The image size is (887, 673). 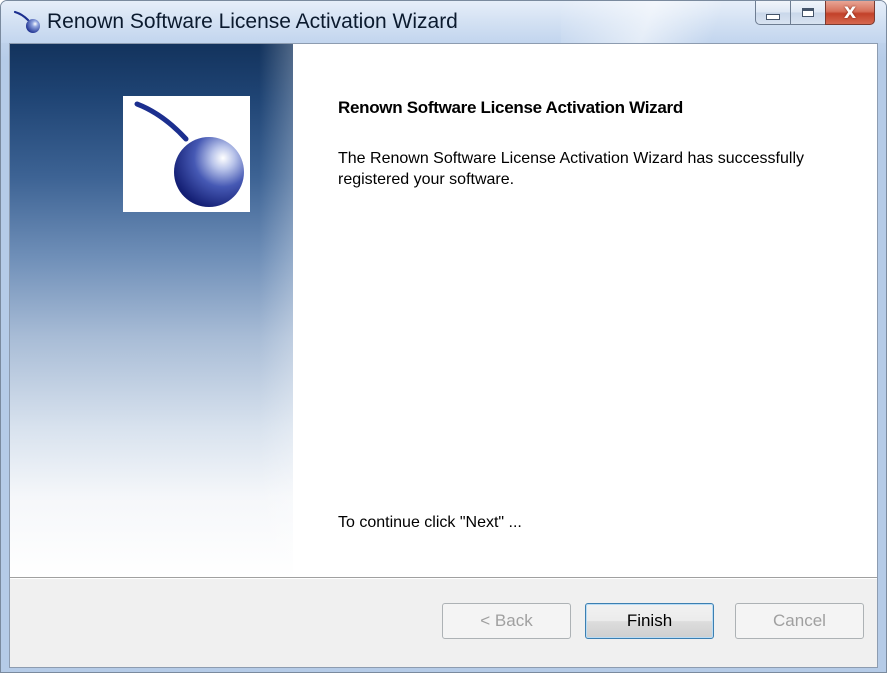 What do you see at coordinates (189, 154) in the screenshot?
I see `renown-logo-graphic` at bounding box center [189, 154].